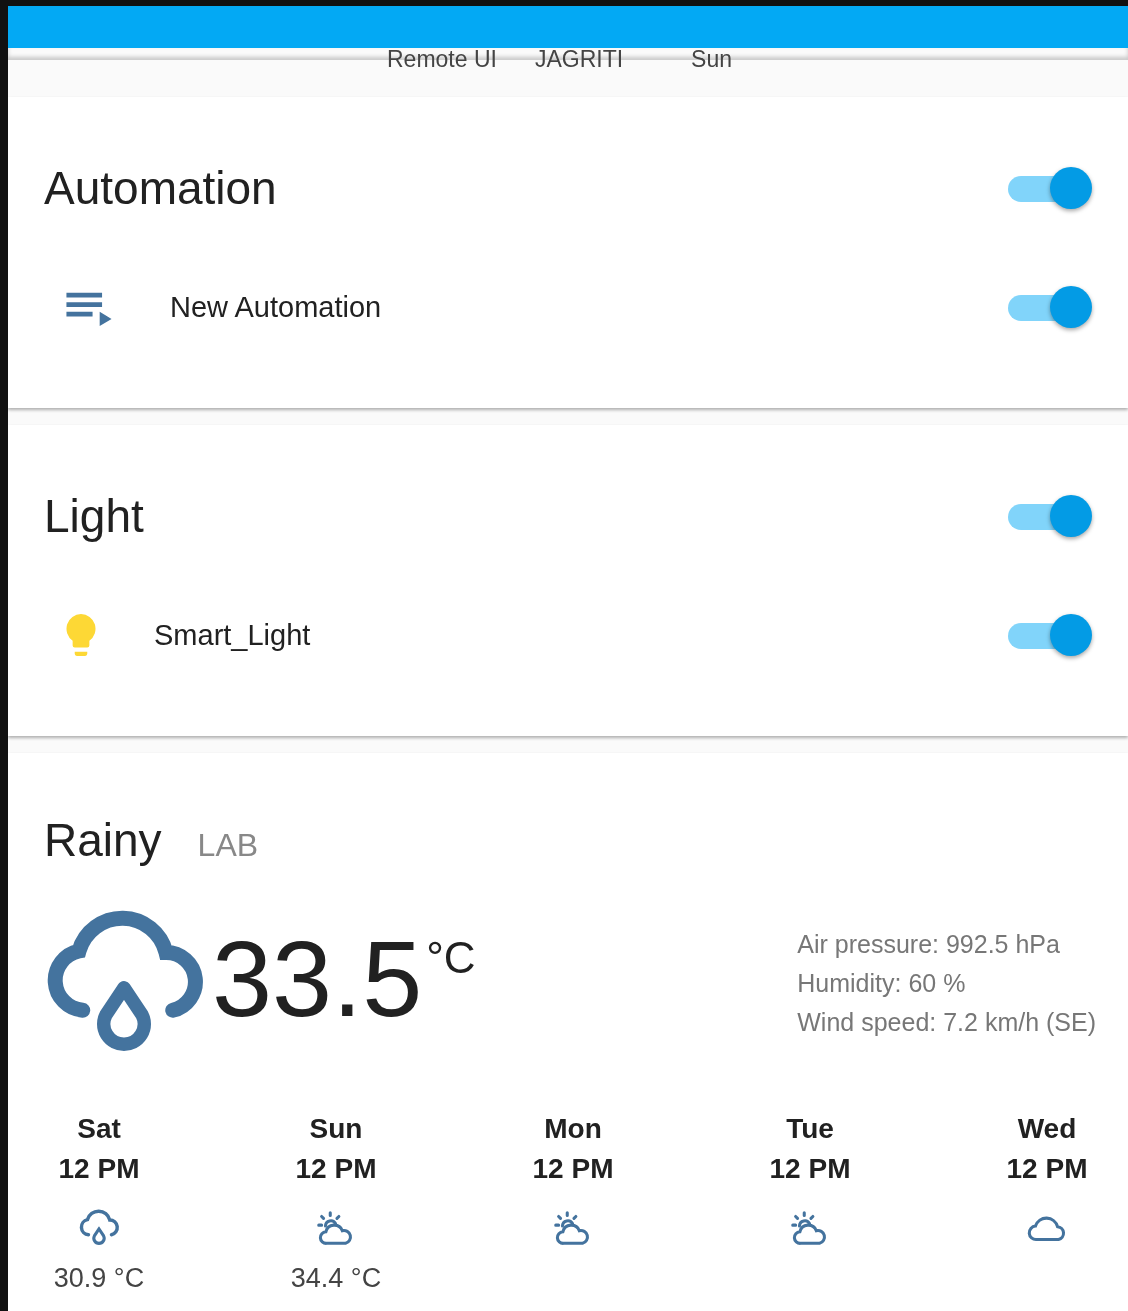 Image resolution: width=1128 pixels, height=1311 pixels. What do you see at coordinates (810, 1129) in the screenshot?
I see `forecast-day: Tue` at bounding box center [810, 1129].